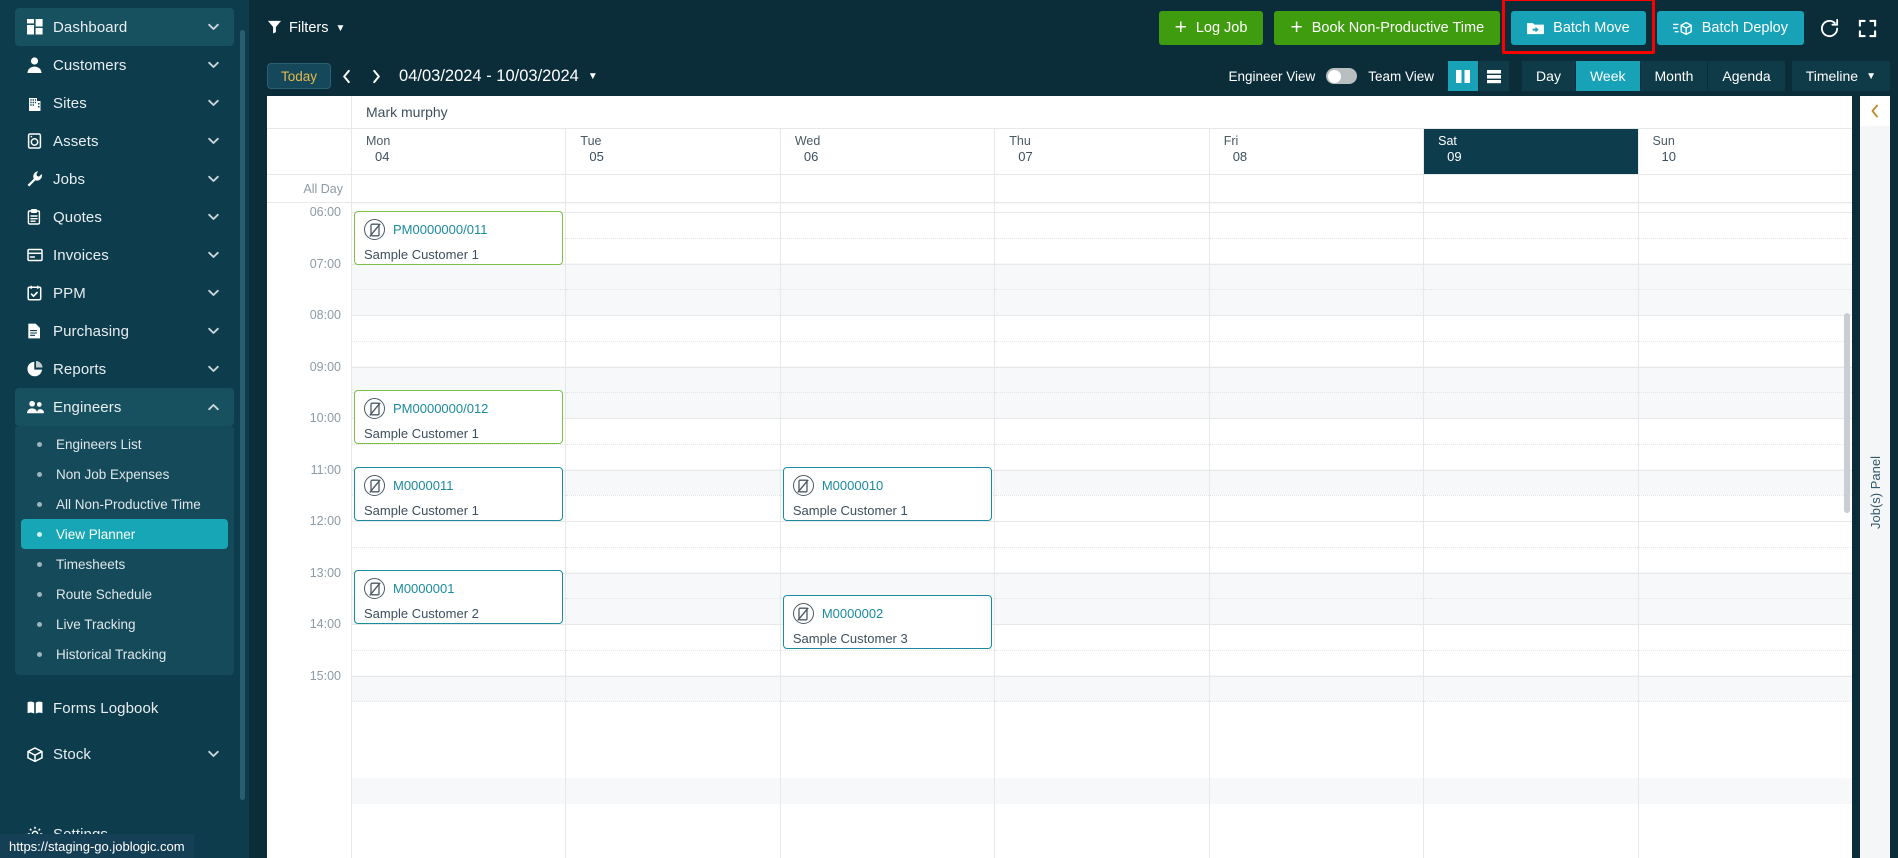 The width and height of the screenshot is (1898, 858). I want to click on next-period-button, so click(376, 76).